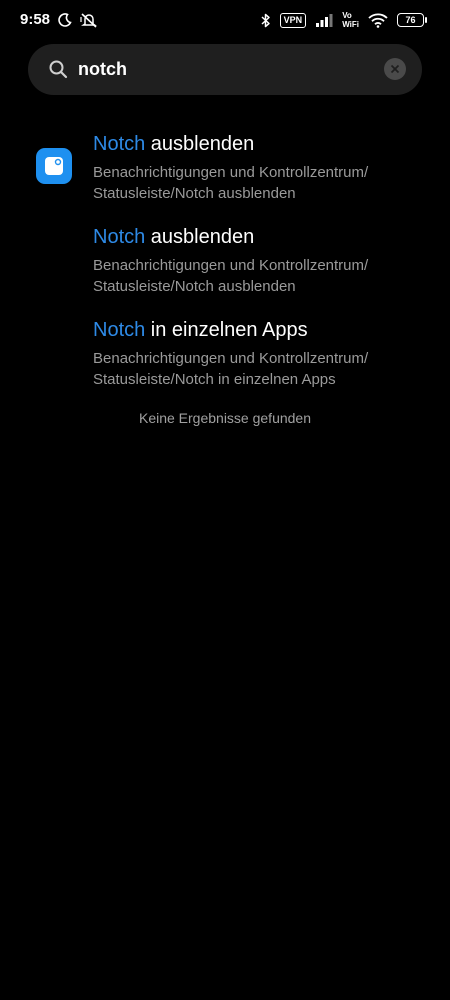 The height and width of the screenshot is (1000, 450). Describe the element at coordinates (65, 19) in the screenshot. I see `moon-icon` at that location.